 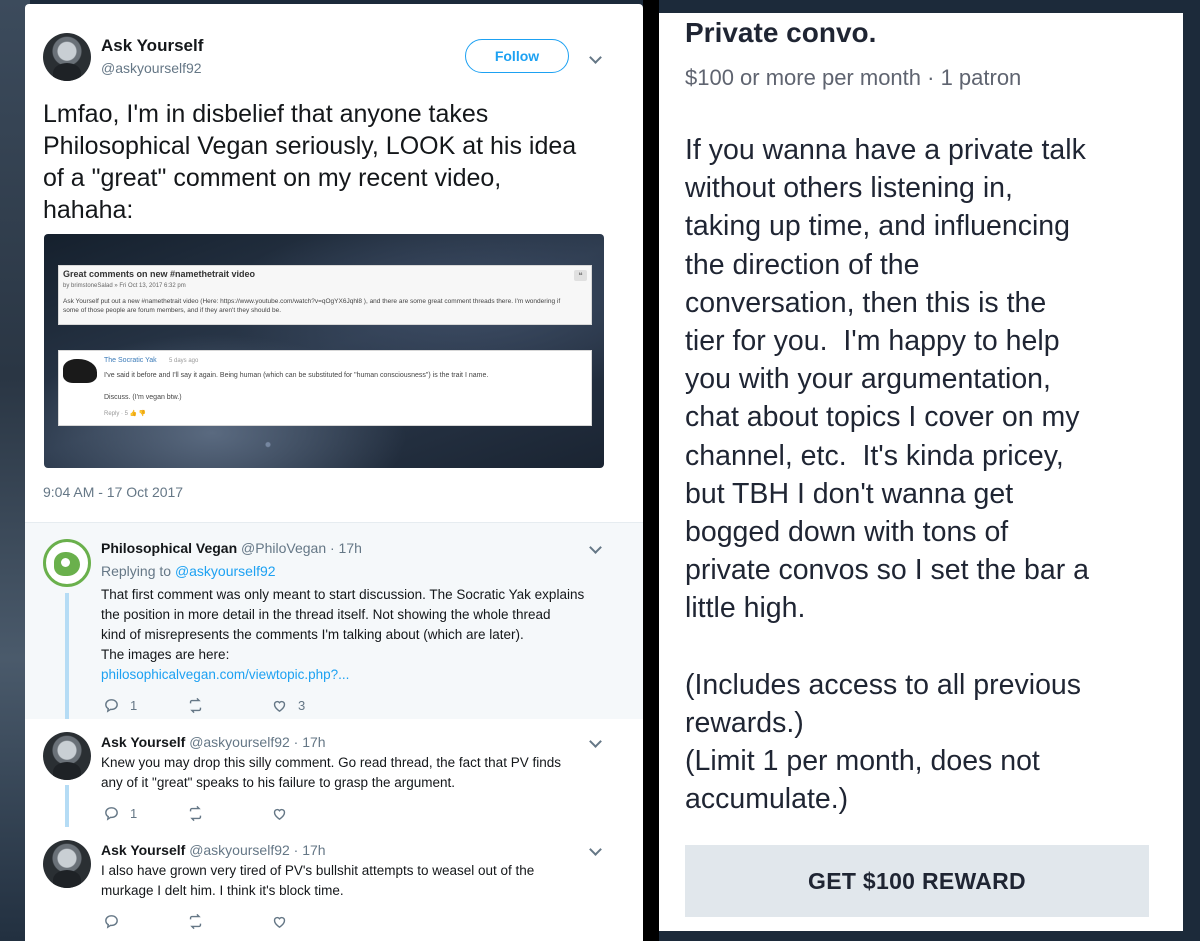 What do you see at coordinates (301, 548) in the screenshot?
I see `author-handle: @PhiloVegan · 17h` at bounding box center [301, 548].